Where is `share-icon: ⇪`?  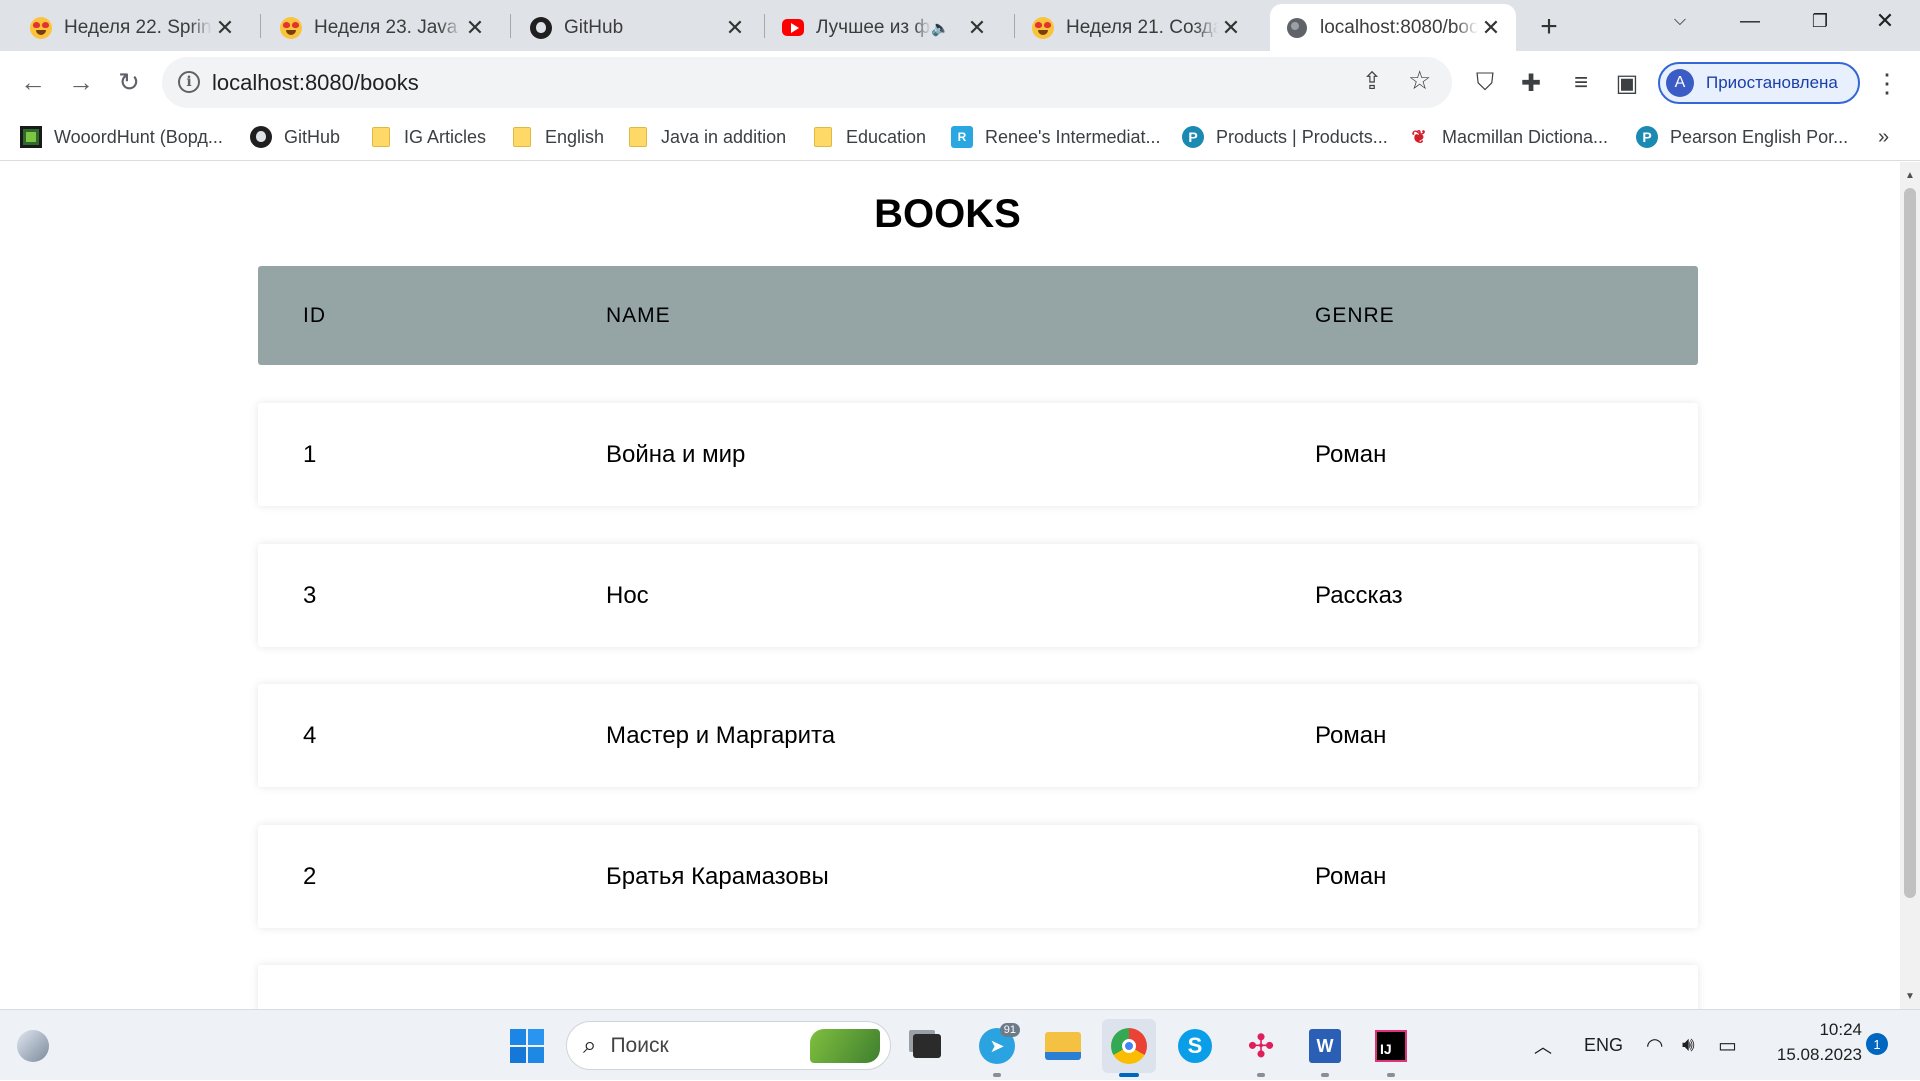 share-icon: ⇪ is located at coordinates (1372, 81).